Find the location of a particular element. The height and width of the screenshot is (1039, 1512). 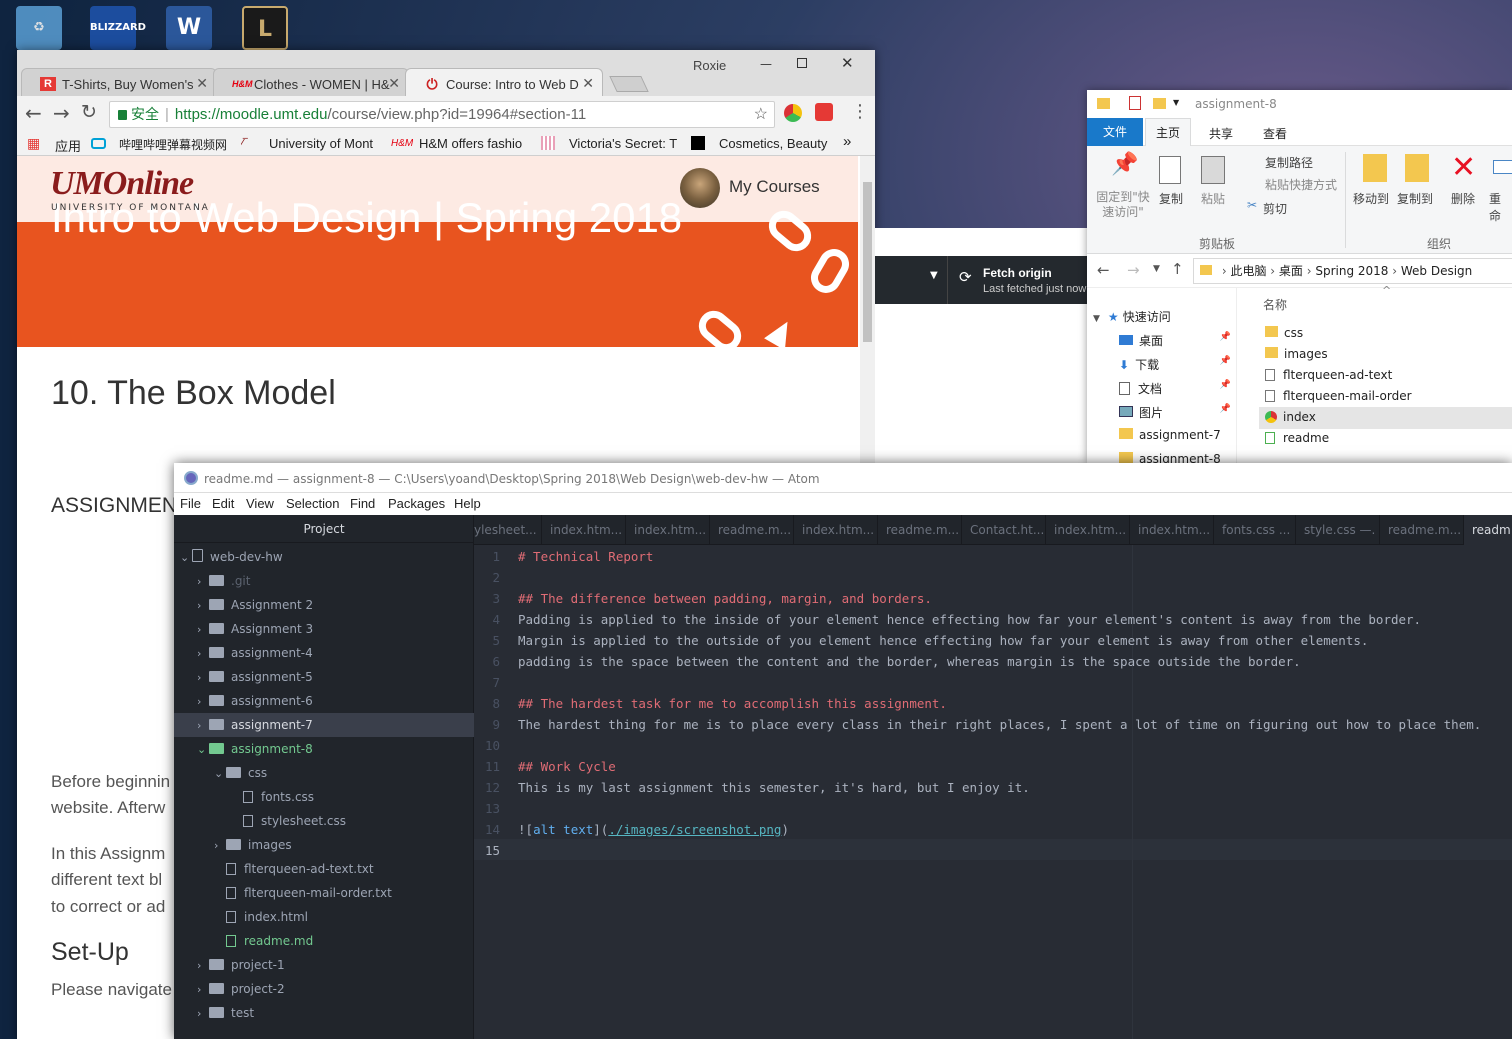

file-item-css: css is located at coordinates (1284, 333).